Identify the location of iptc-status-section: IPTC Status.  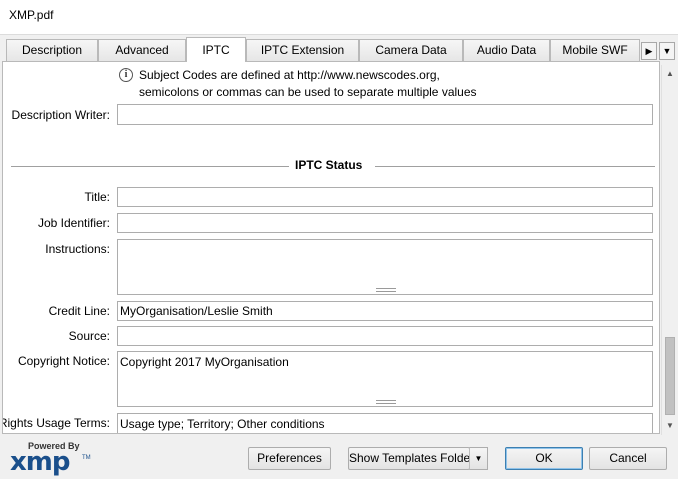
(333, 166).